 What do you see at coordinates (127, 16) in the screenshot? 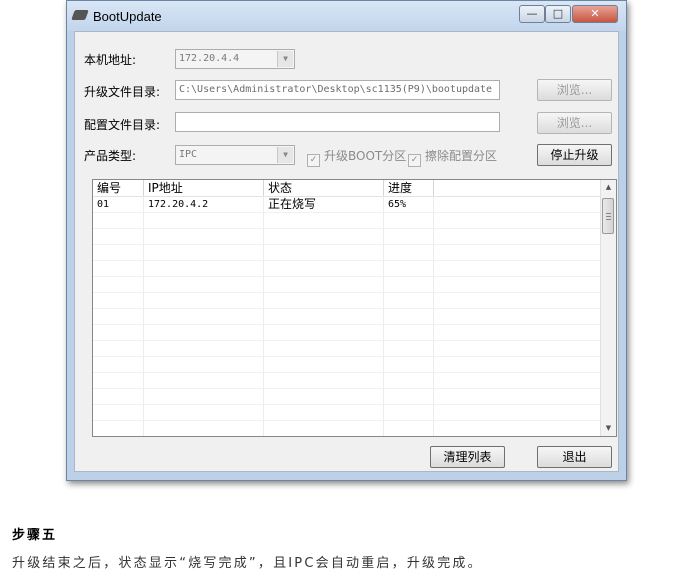
I see `window-title: BootUpdate` at bounding box center [127, 16].